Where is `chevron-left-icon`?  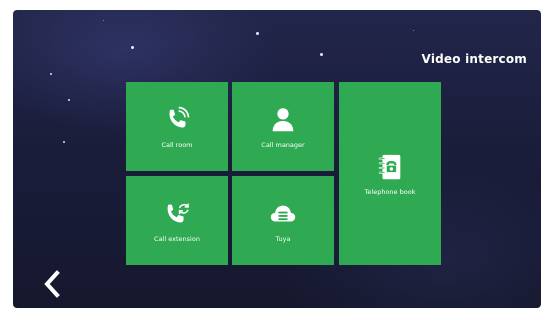 chevron-left-icon is located at coordinates (52, 284).